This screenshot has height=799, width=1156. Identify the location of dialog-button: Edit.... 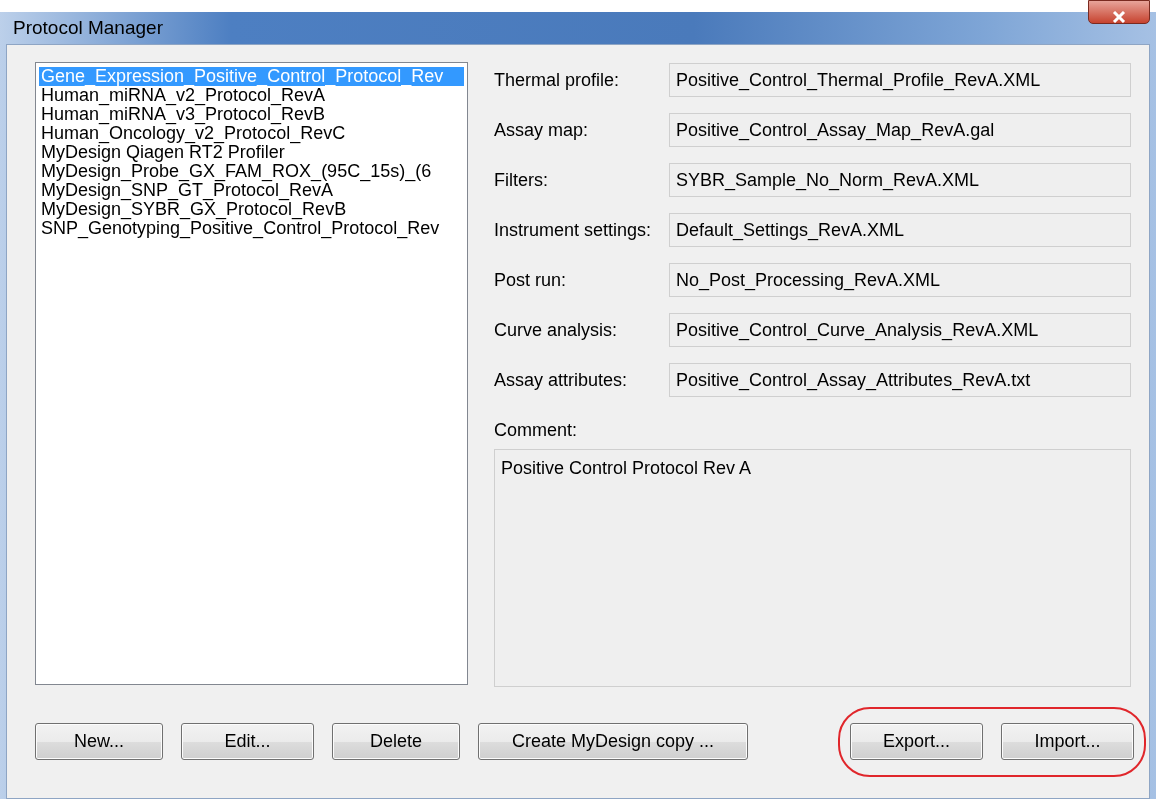
(247, 741).